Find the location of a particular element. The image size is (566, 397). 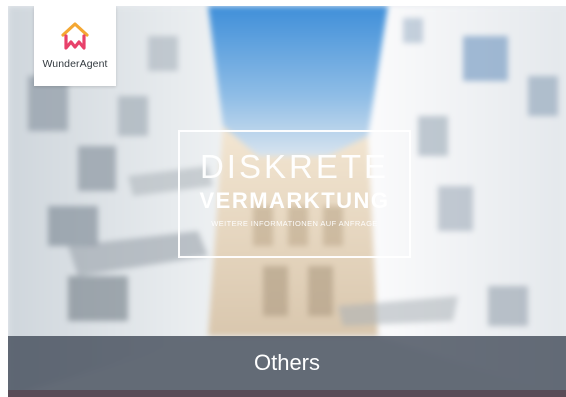

category-label: Others is located at coordinates (287, 362).